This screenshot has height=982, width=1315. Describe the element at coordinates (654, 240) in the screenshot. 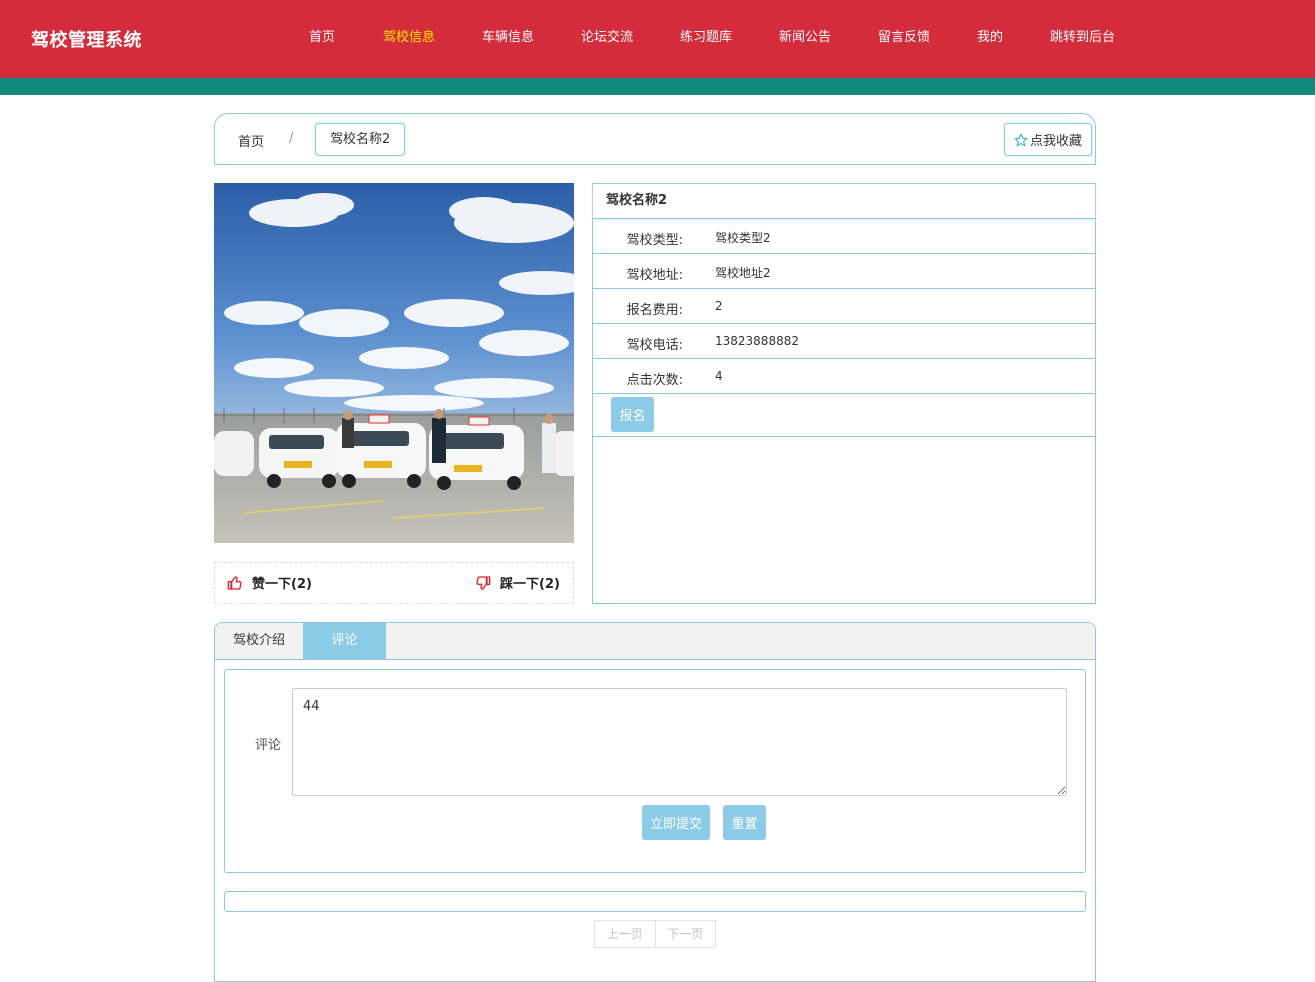

I see `detail-label: 驾校类型:` at that location.